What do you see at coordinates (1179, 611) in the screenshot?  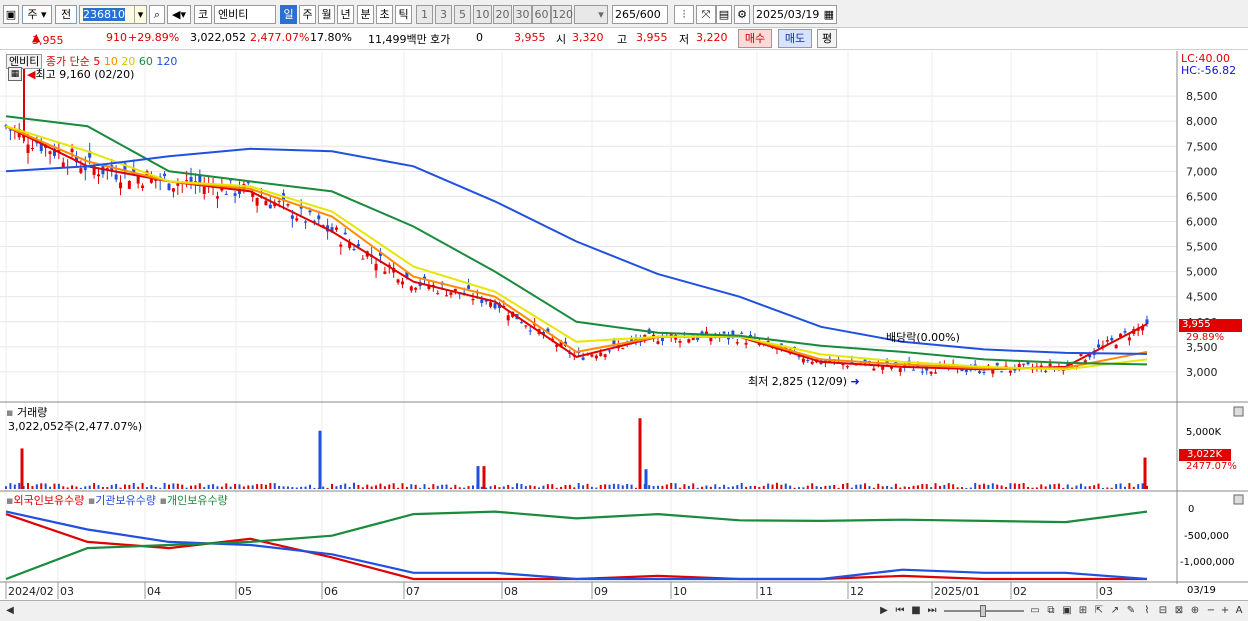 I see `erase-icon: ⊠` at bounding box center [1179, 611].